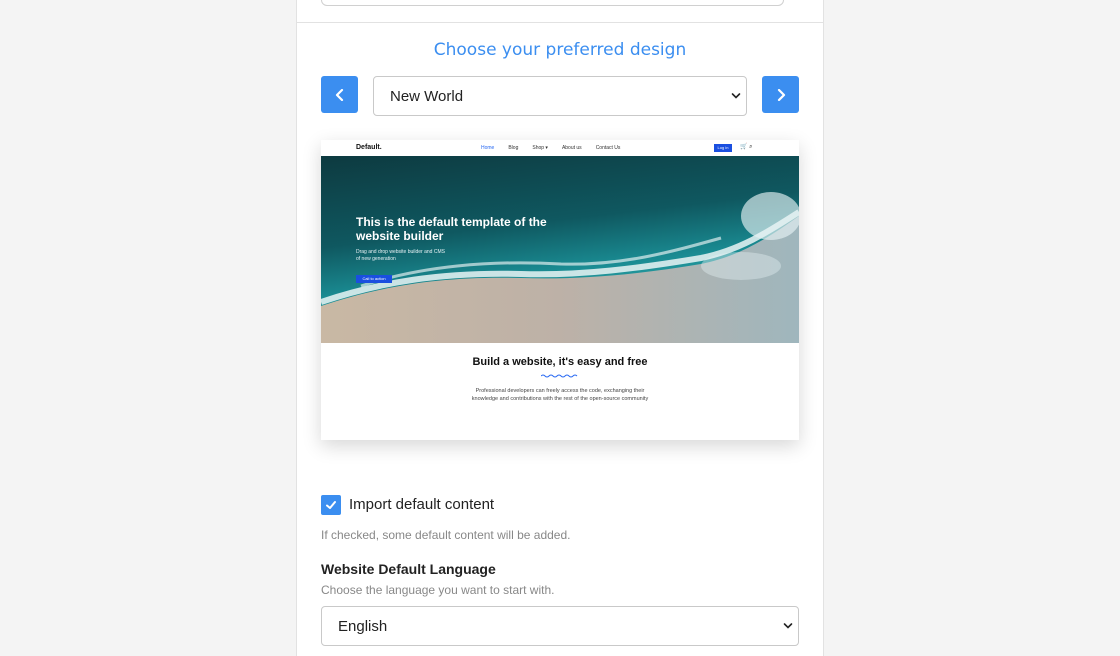  I want to click on next-design-button, so click(780, 94).